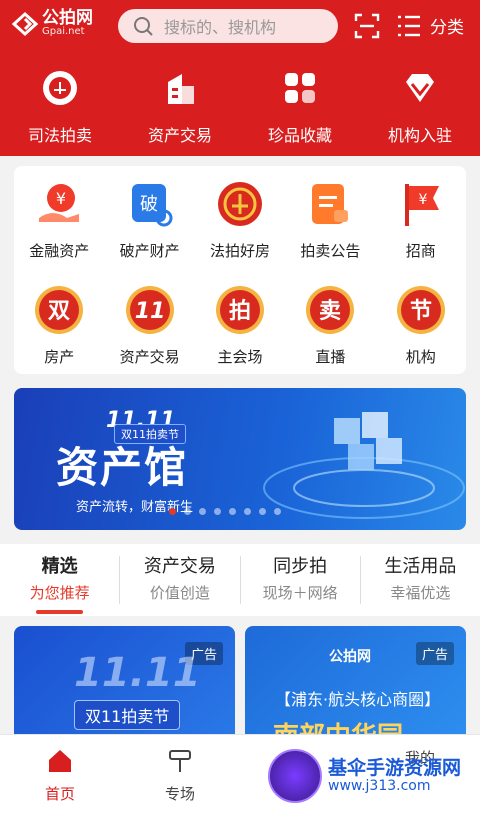 This screenshot has width=480, height=814. I want to click on watermark: 基伞手游资源网 www.j313.com, so click(371, 776).